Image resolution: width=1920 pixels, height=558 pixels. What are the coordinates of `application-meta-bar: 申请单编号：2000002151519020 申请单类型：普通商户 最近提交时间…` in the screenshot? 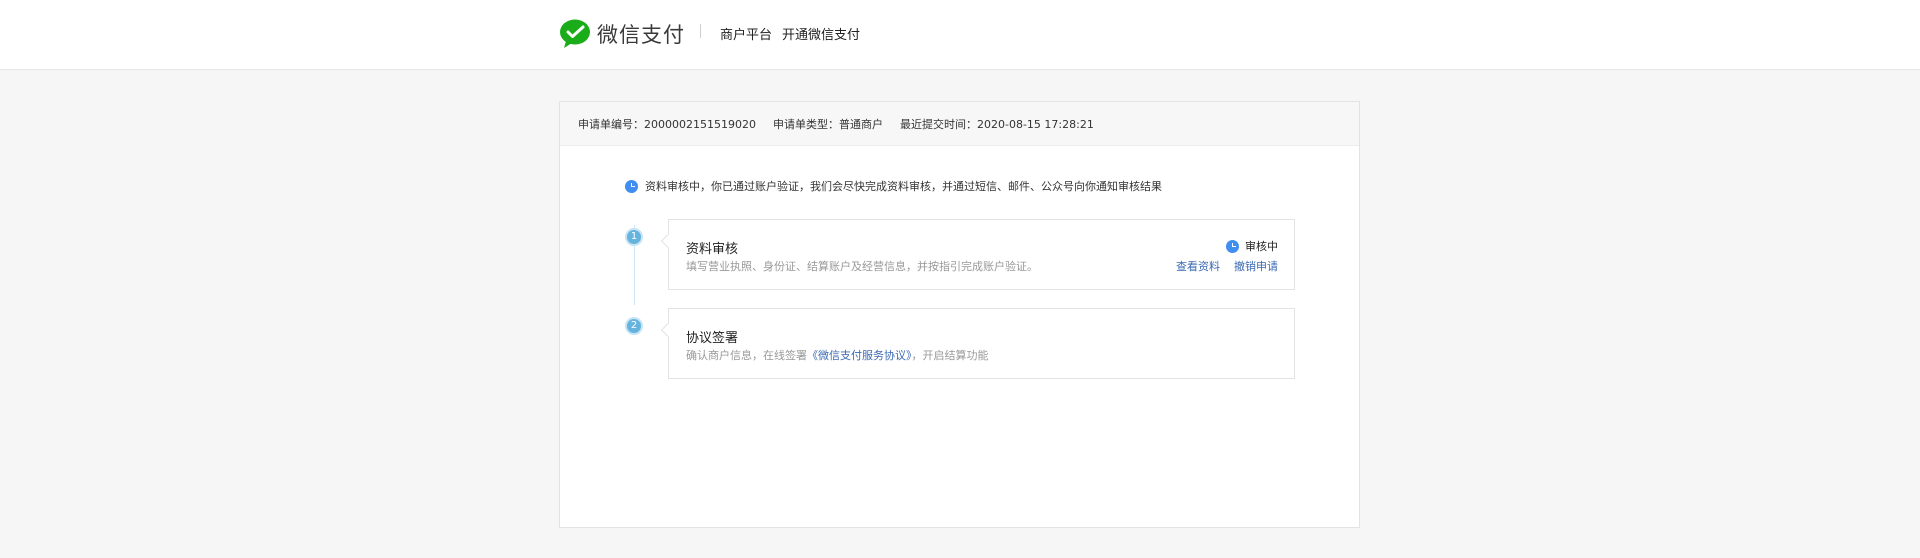 It's located at (959, 124).